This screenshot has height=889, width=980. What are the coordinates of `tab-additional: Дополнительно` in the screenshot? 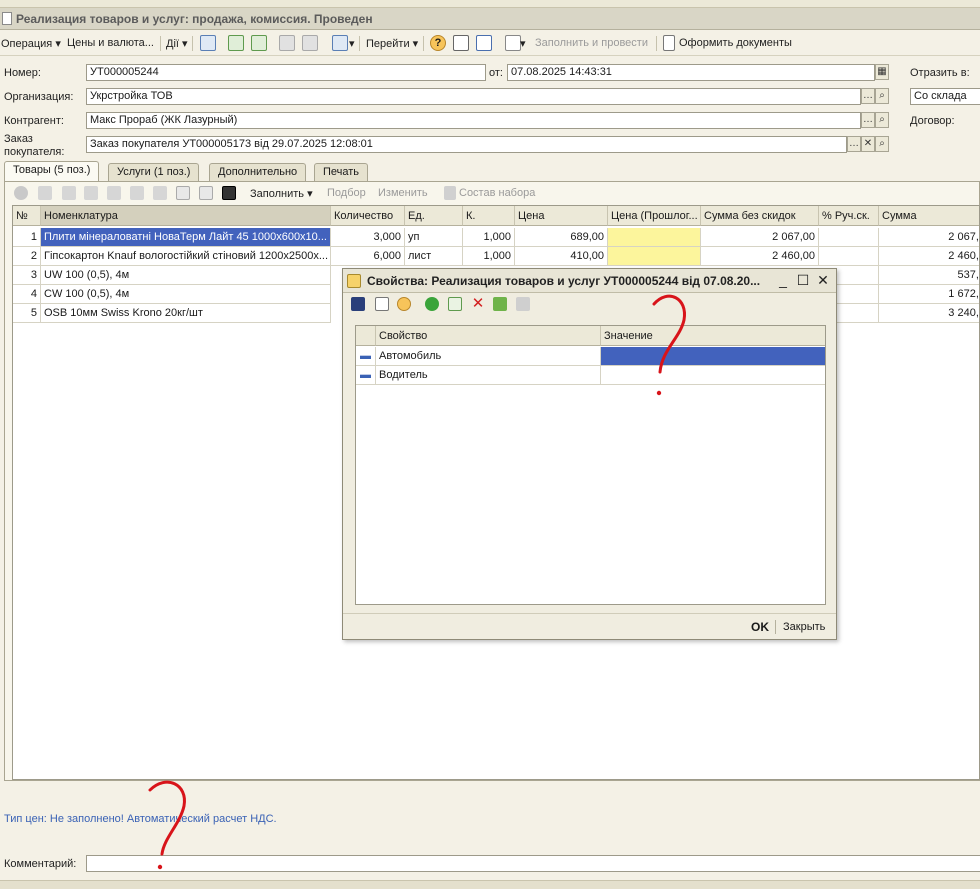 It's located at (258, 172).